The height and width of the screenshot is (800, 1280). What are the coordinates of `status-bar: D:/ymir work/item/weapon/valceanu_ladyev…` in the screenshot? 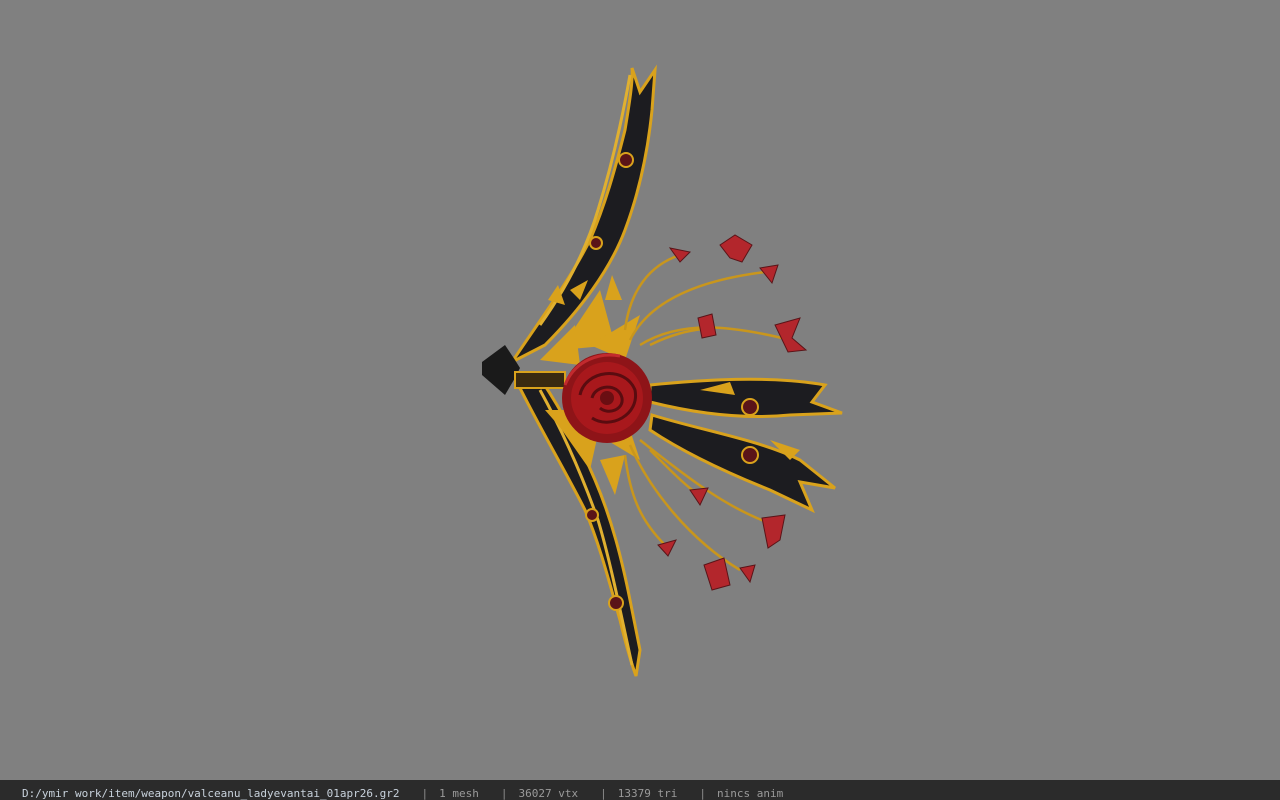 It's located at (640, 790).